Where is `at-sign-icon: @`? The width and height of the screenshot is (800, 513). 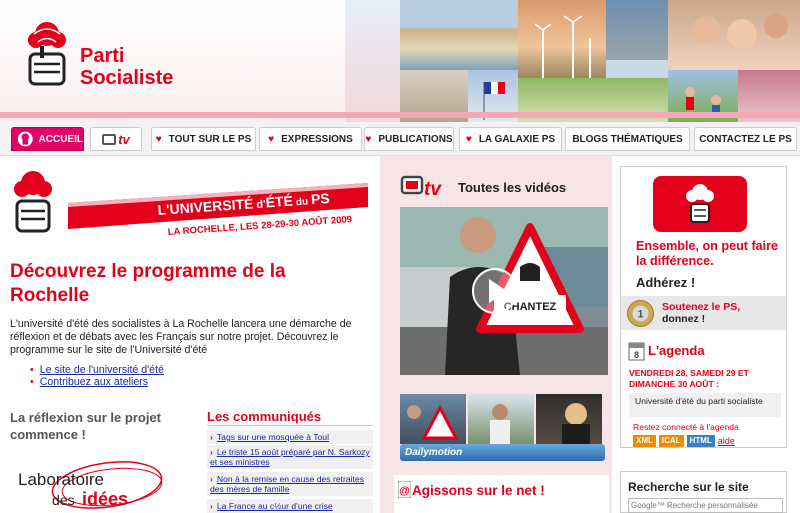
at-sign-icon: @ is located at coordinates (404, 489).